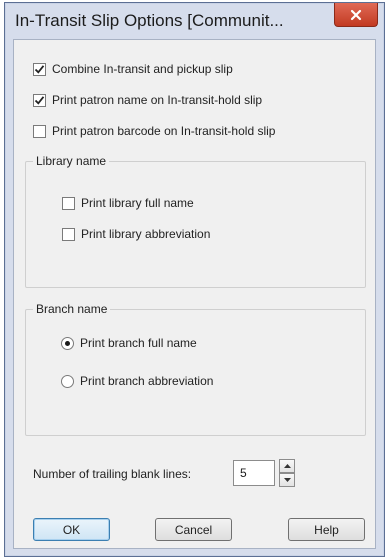  What do you see at coordinates (71, 529) in the screenshot?
I see `ok-button: OK` at bounding box center [71, 529].